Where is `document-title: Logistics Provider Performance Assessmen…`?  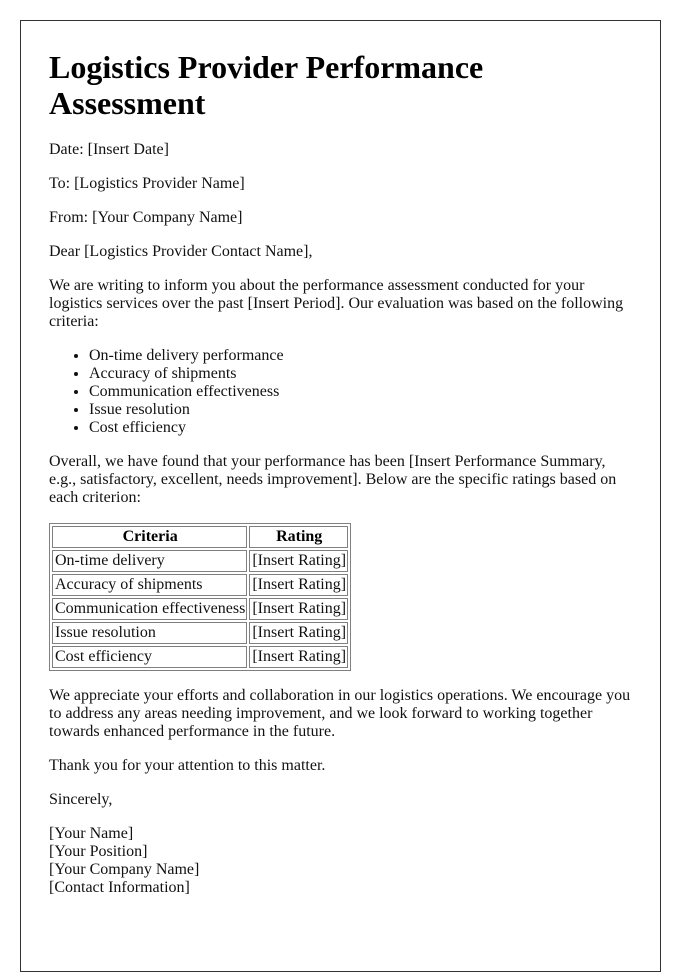
document-title: Logistics Provider Performance Assessmen… is located at coordinates (266, 85).